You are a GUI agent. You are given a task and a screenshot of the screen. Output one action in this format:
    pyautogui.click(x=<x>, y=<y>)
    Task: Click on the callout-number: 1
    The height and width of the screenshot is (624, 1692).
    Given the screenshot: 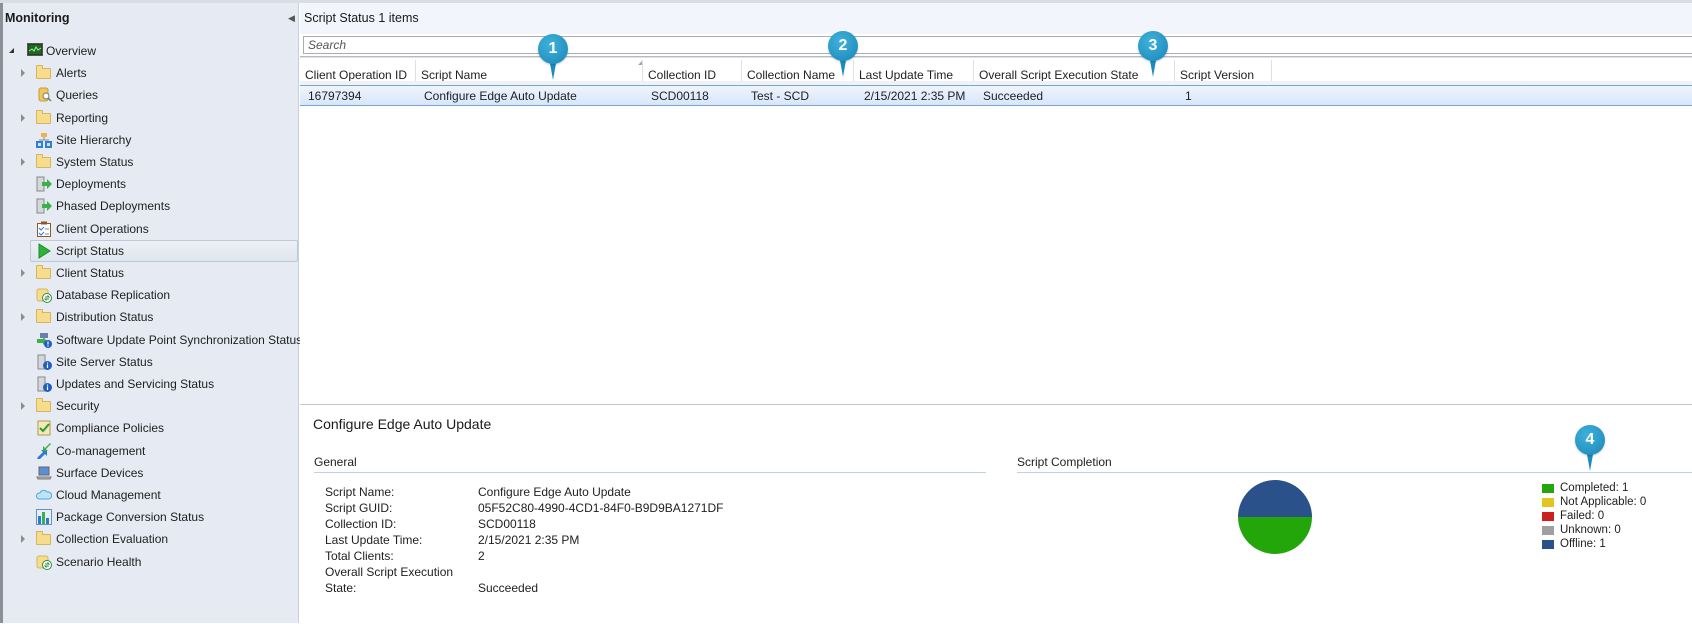 What is the action you would take?
    pyautogui.click(x=553, y=48)
    